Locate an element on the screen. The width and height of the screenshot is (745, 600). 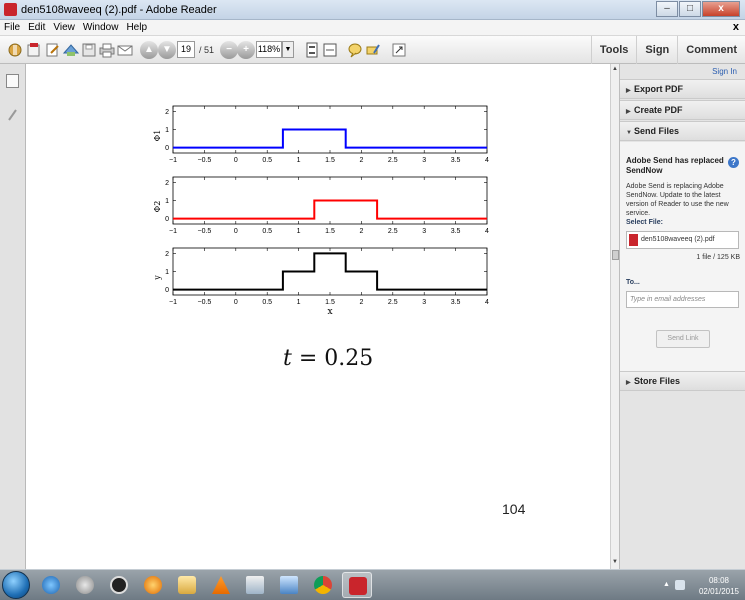
menu-window: Window is located at coordinates (101, 27).